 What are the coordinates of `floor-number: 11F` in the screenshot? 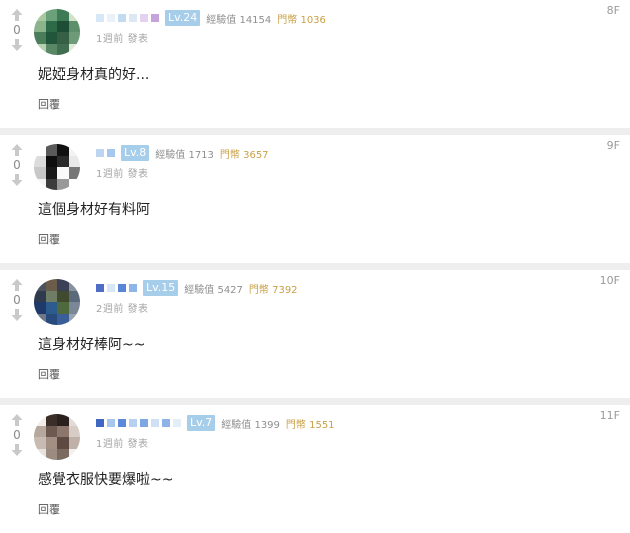 It's located at (609, 415).